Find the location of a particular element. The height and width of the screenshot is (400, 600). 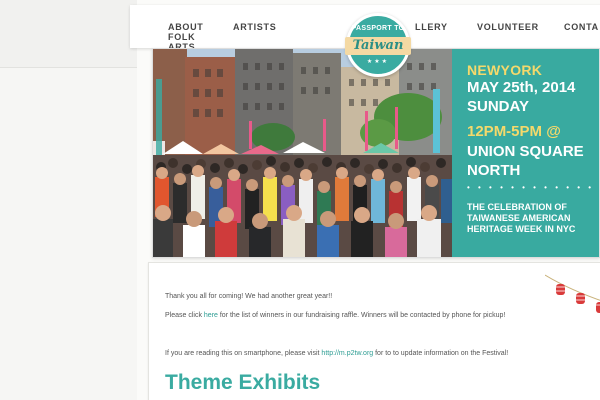

event-time-at: @ is located at coordinates (551, 131).